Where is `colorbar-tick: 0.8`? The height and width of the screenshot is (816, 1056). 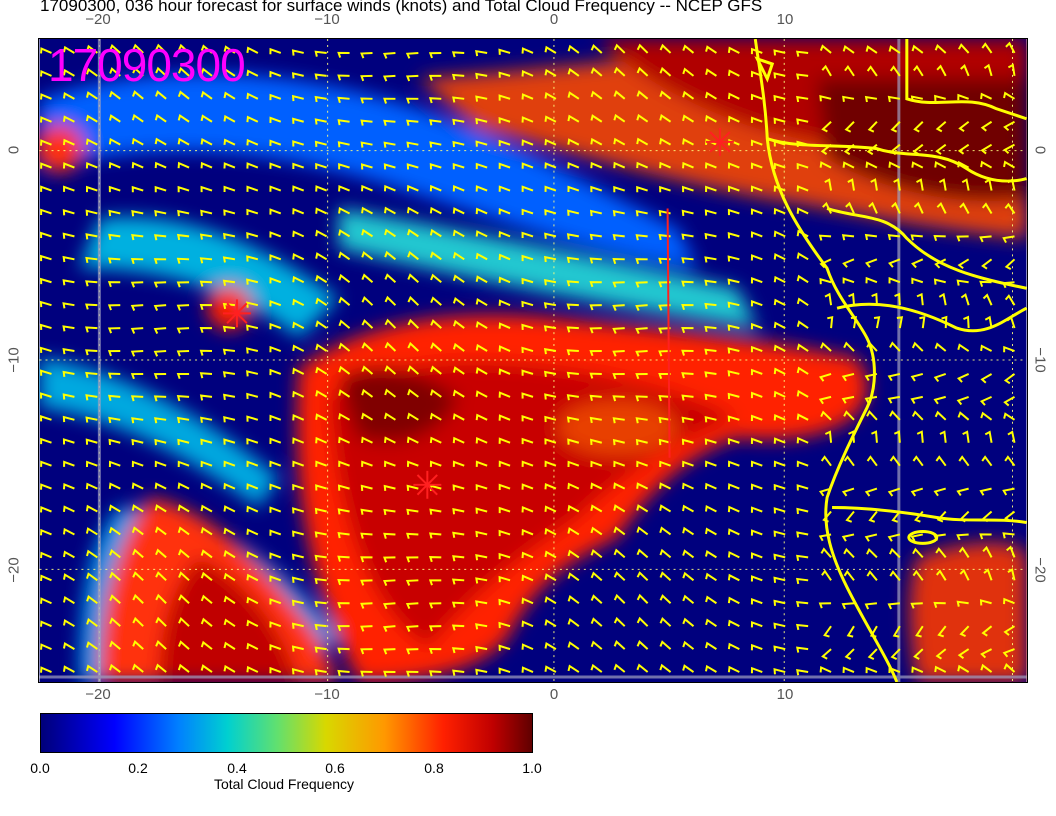
colorbar-tick: 0.8 is located at coordinates (434, 768).